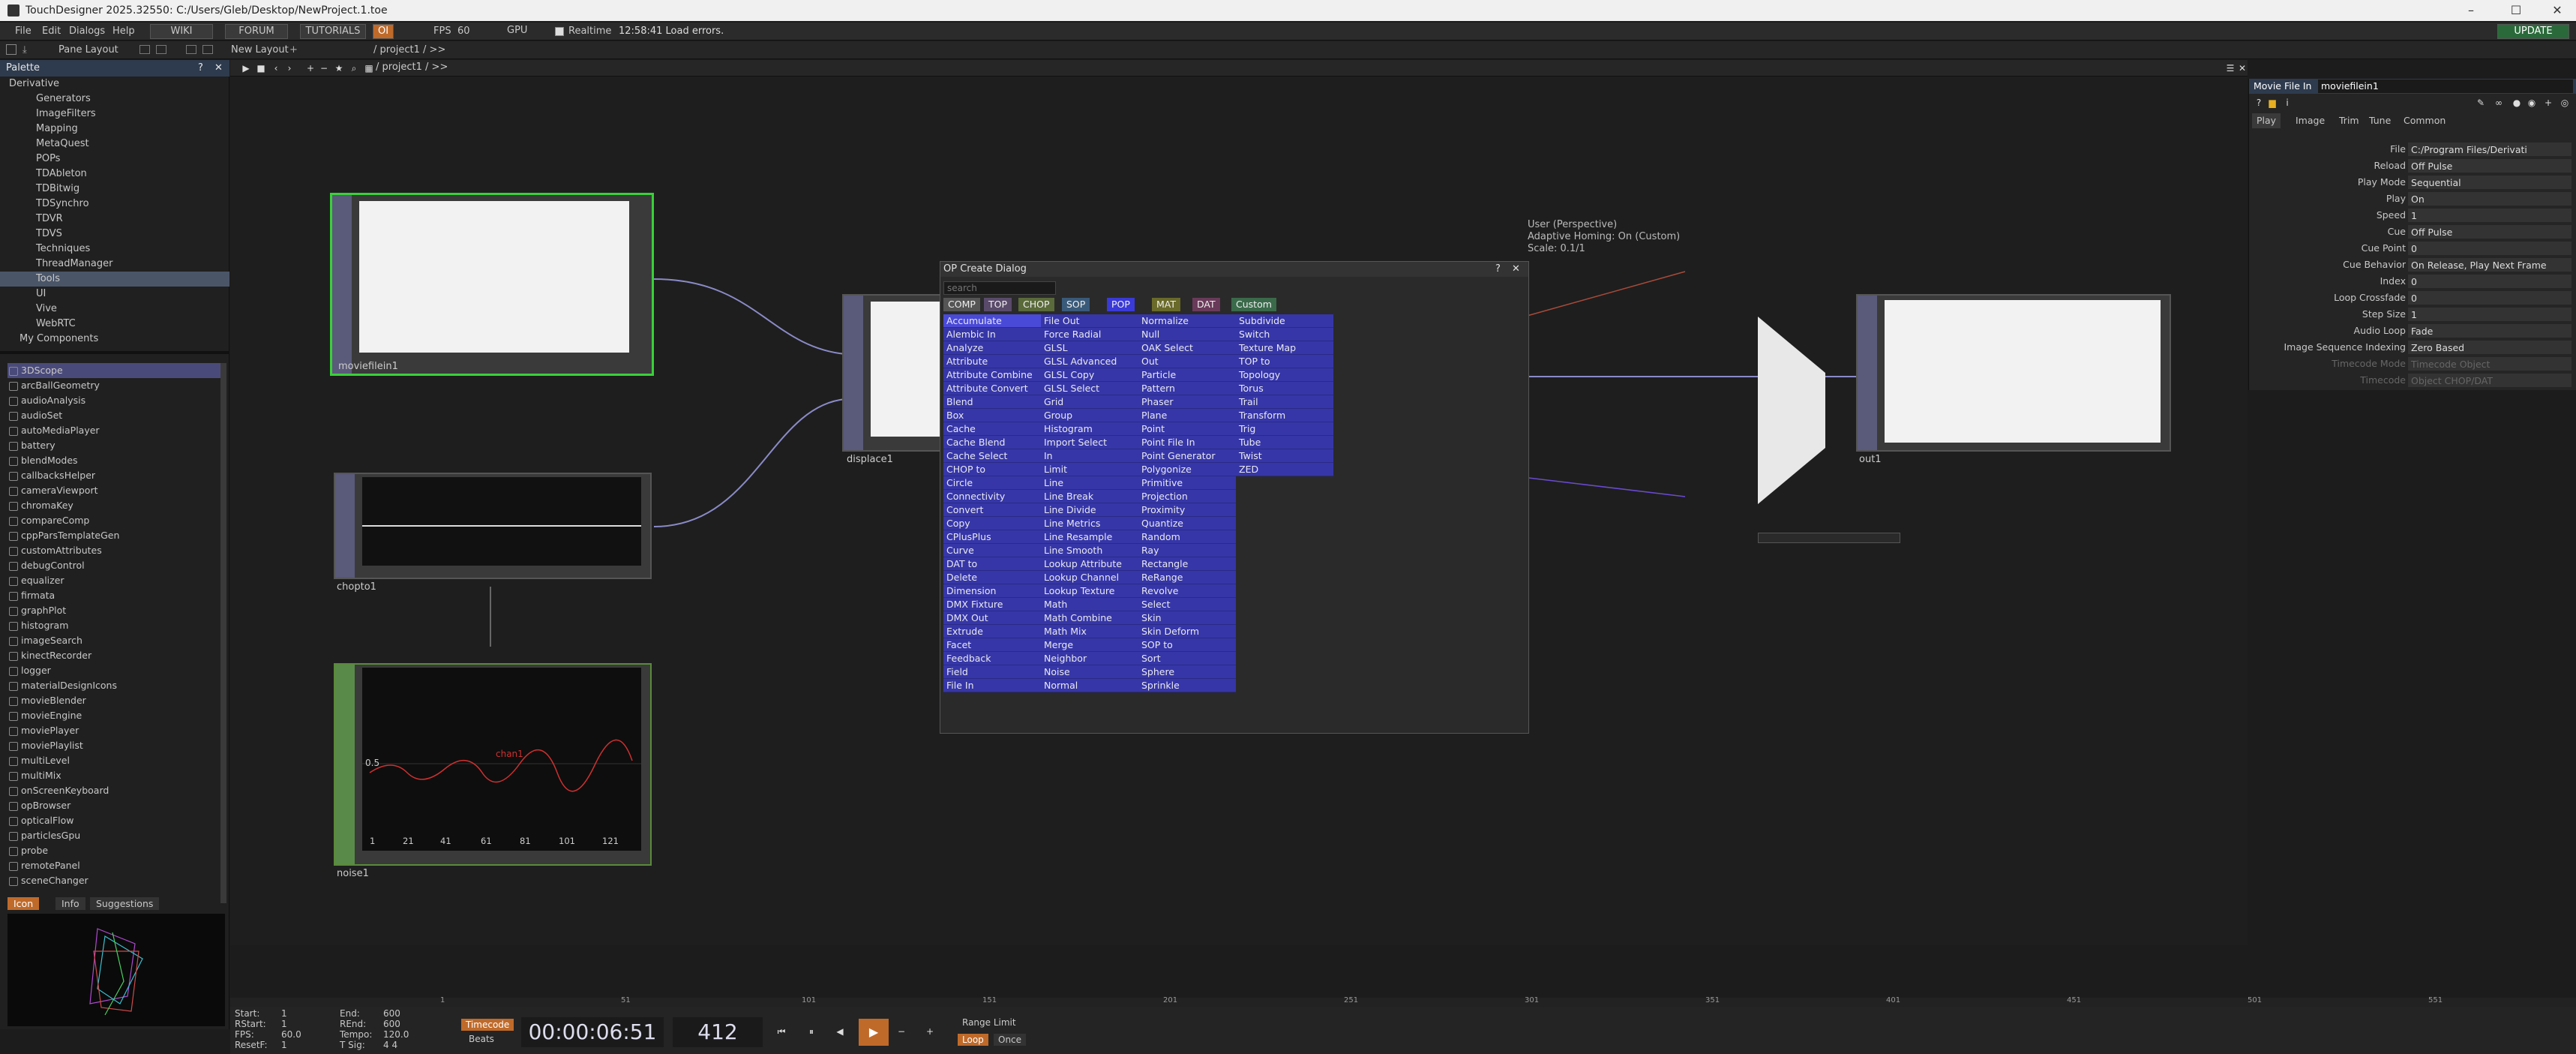  I want to click on component-list-item: callbacksHelper, so click(114, 475).